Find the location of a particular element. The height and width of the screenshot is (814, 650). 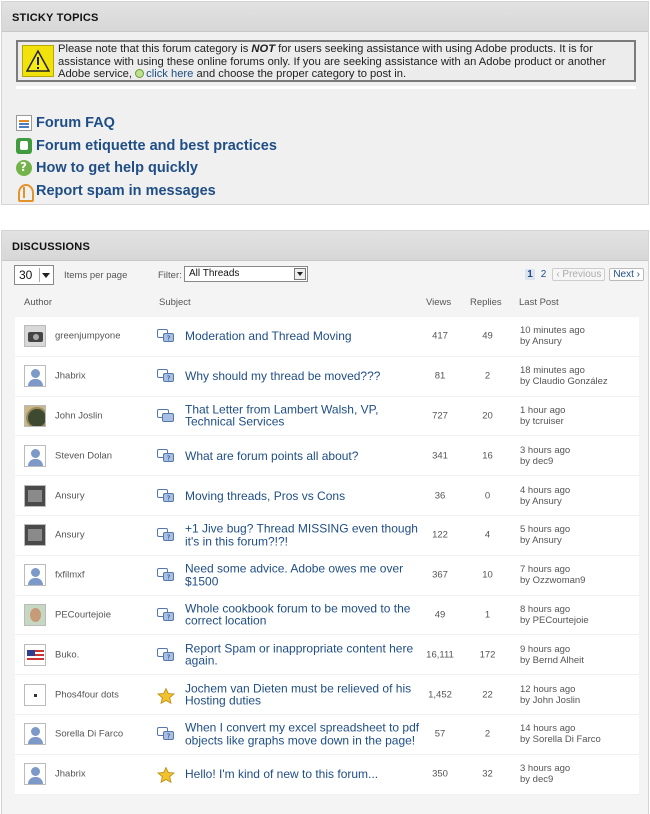

last-post-author: by PECourtejoie is located at coordinates (554, 620).